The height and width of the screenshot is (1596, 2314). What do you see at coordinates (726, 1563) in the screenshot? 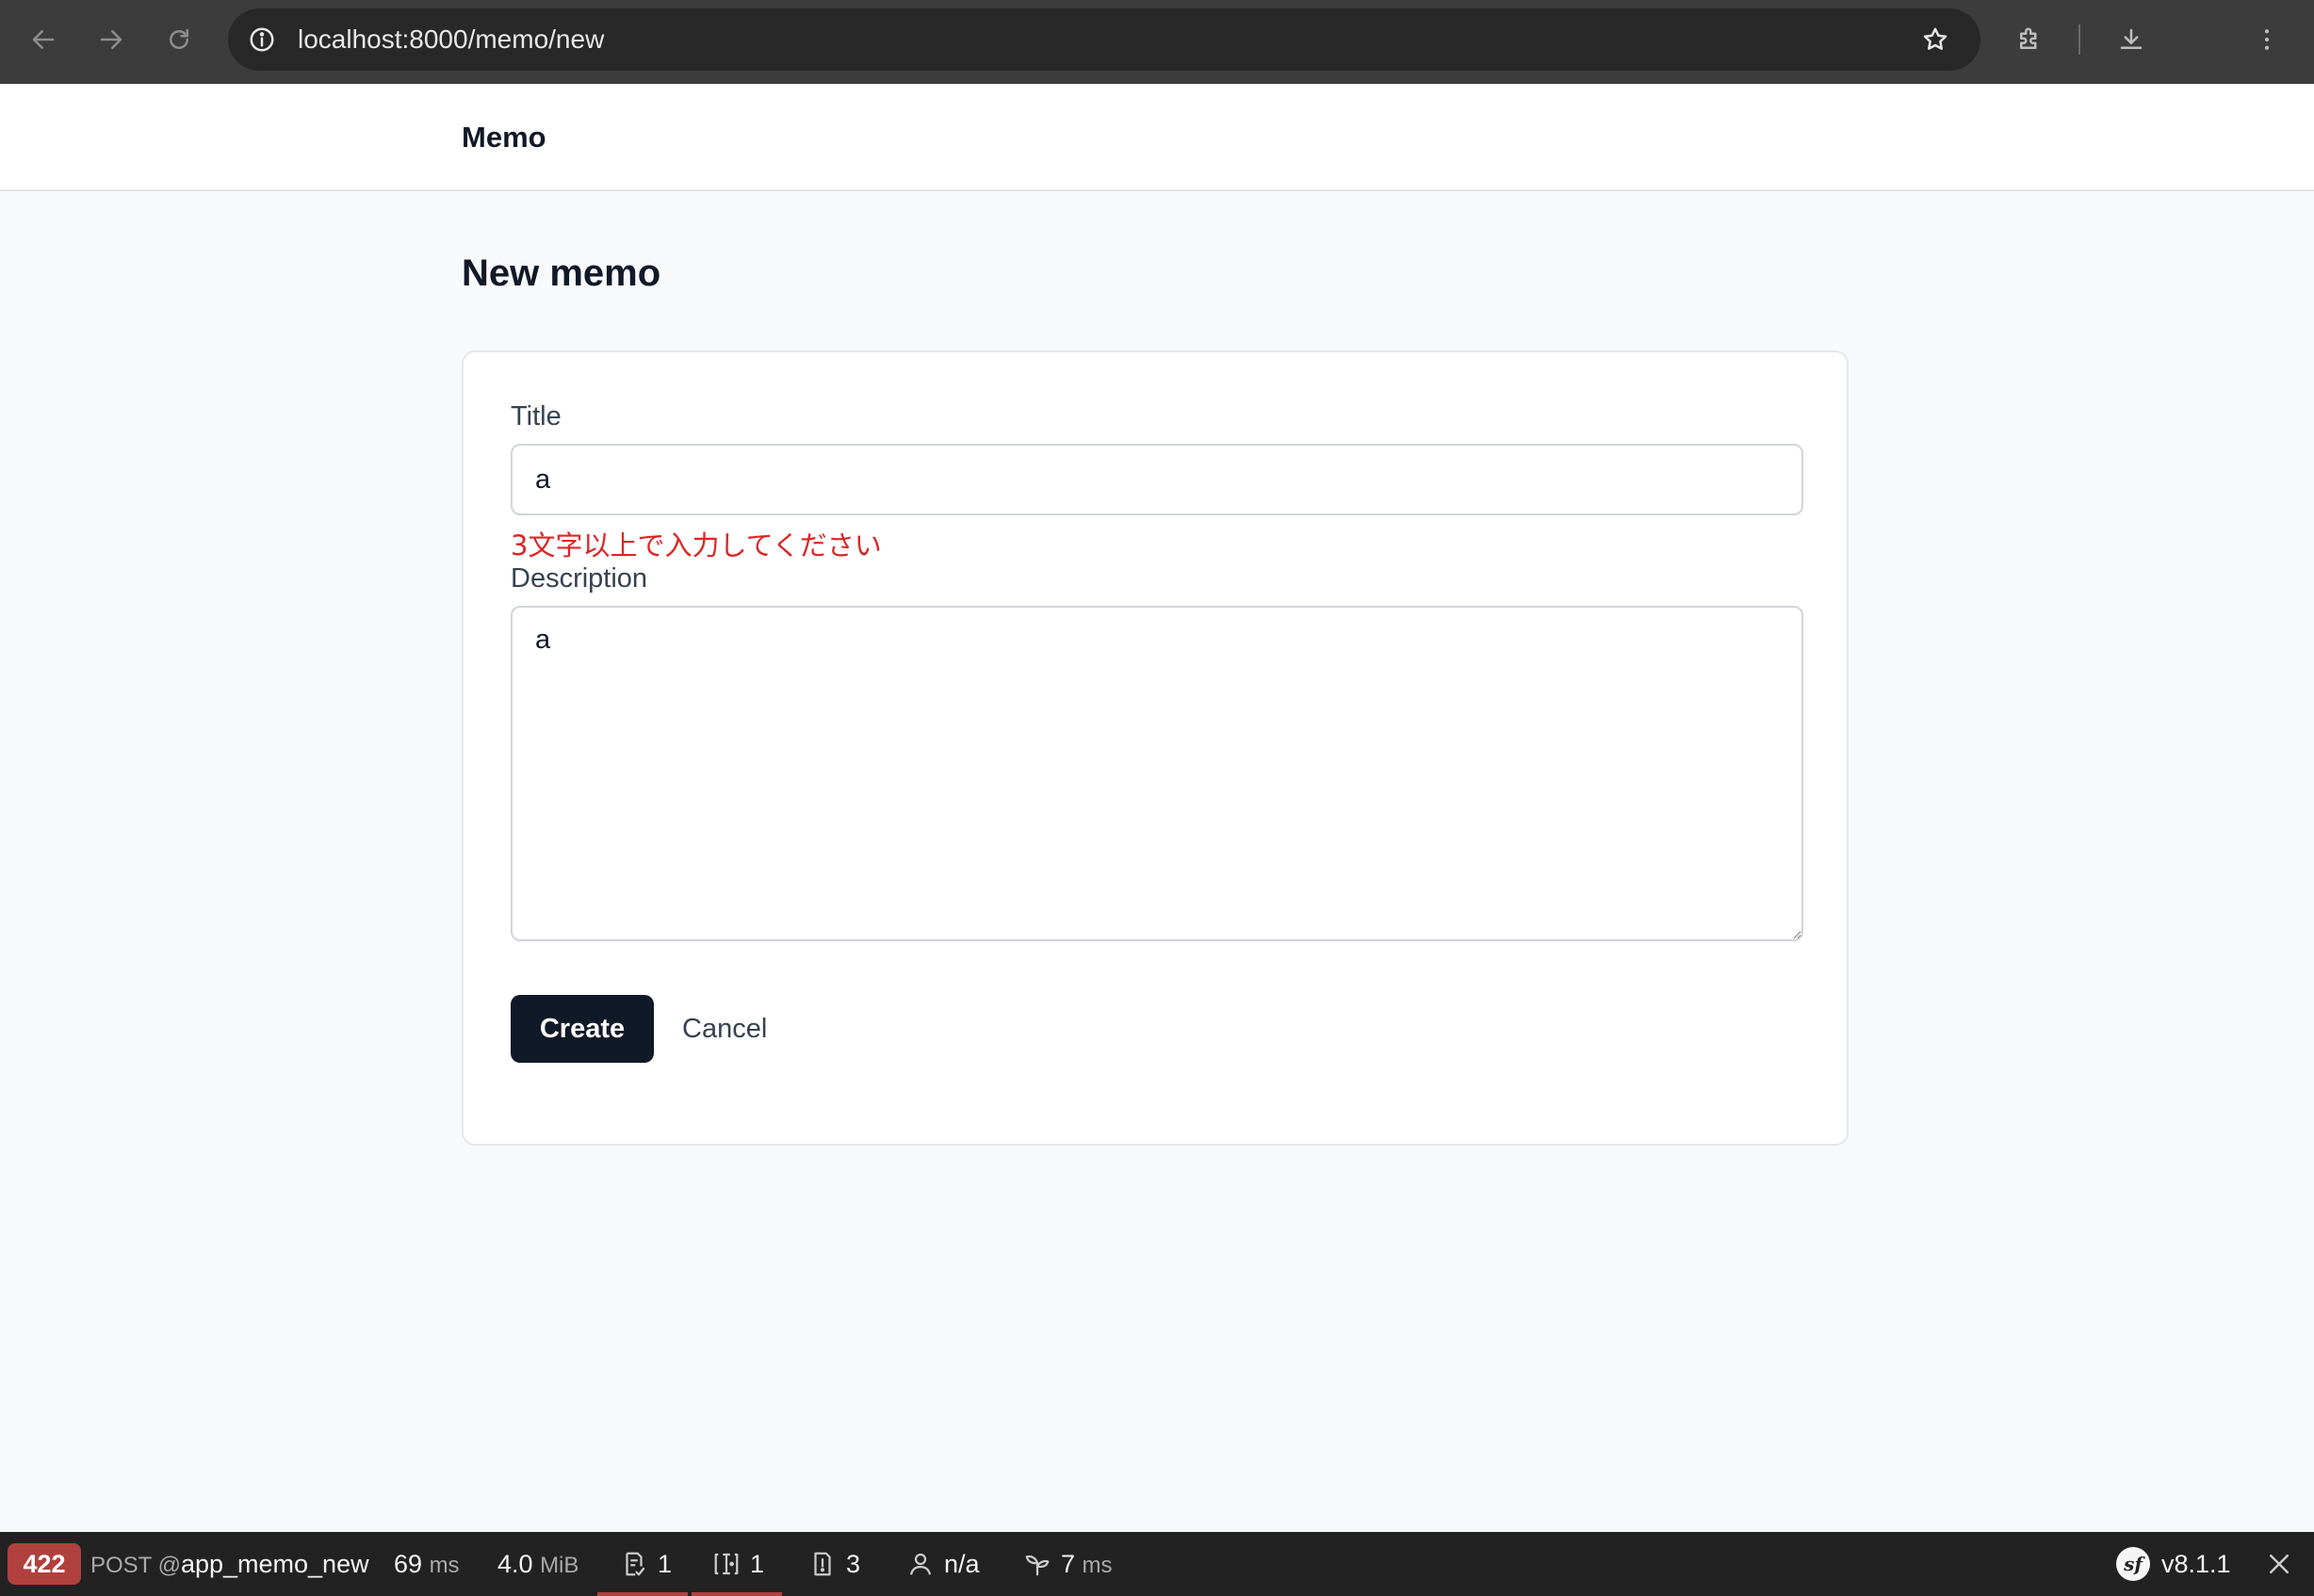
I see `validator-icon` at bounding box center [726, 1563].